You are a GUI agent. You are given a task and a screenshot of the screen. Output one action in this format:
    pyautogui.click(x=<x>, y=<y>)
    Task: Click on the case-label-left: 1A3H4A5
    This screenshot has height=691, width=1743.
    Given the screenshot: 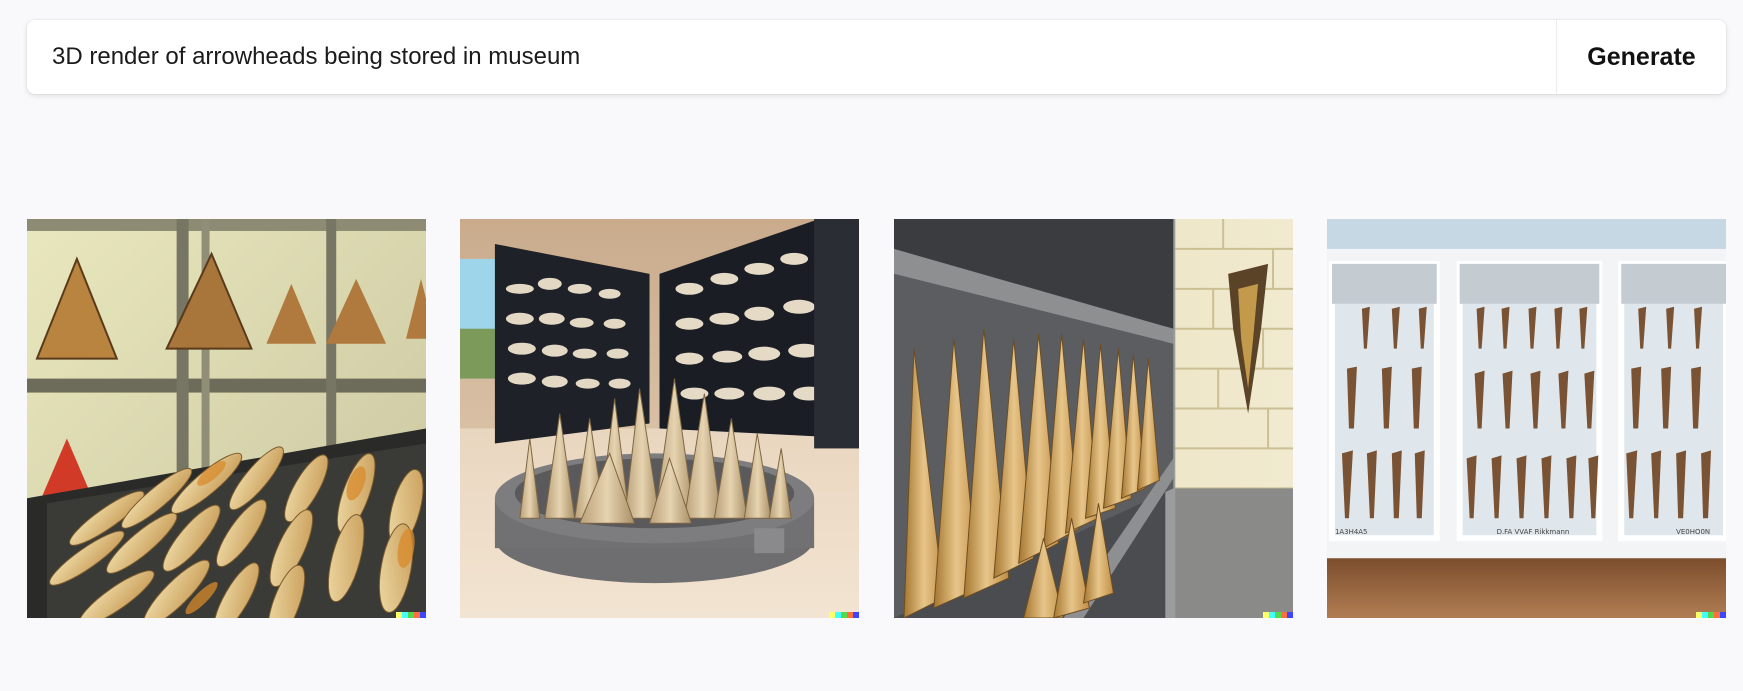 What is the action you would take?
    pyautogui.click(x=1351, y=532)
    